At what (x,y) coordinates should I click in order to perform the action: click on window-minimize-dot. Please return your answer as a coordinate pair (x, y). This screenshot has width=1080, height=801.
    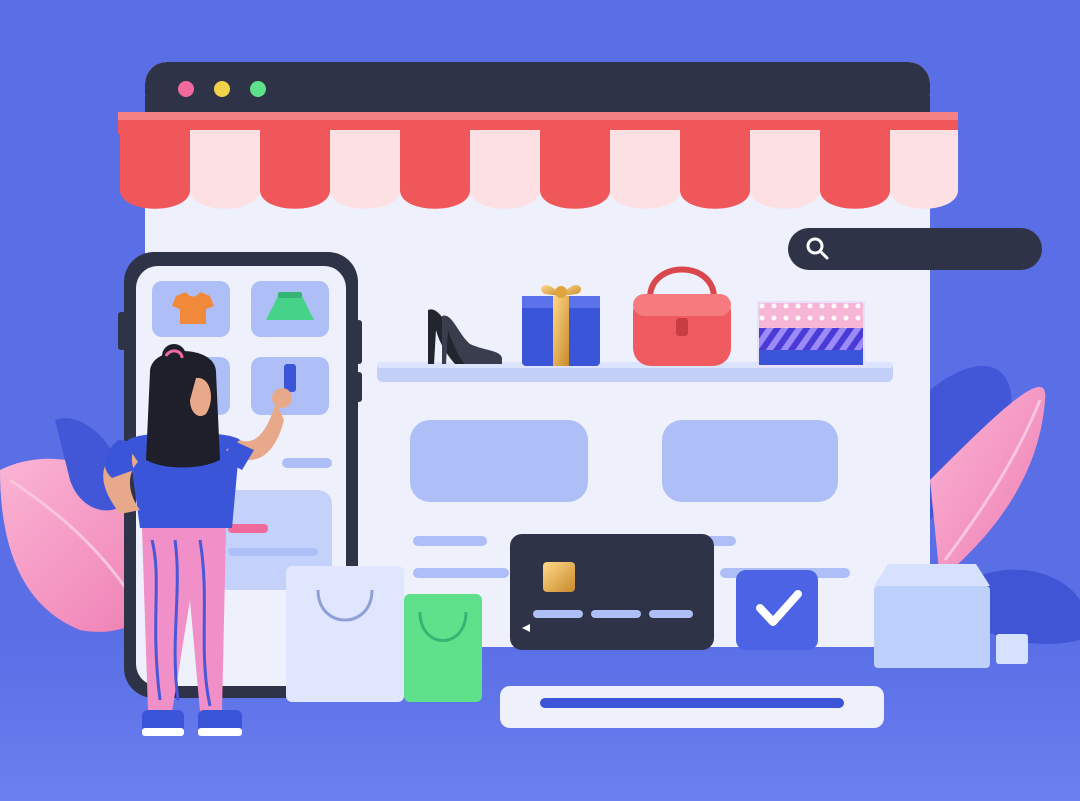
    Looking at the image, I should click on (222, 89).